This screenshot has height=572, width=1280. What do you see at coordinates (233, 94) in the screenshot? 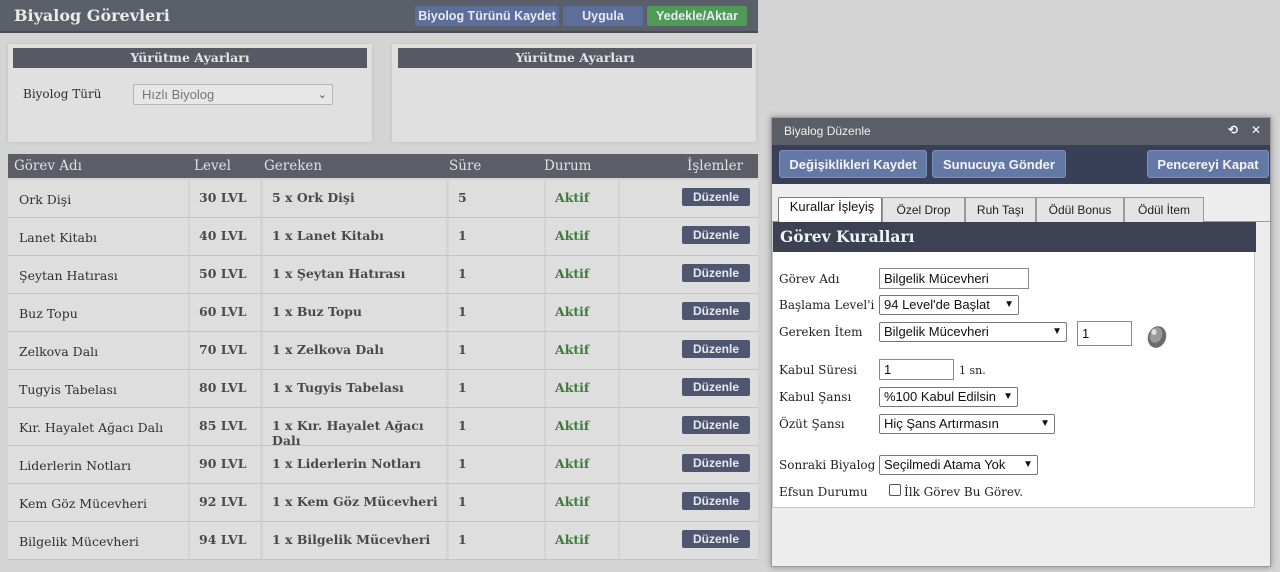
I see `biyolog-type-select: Hızlı Biyolog ⌄` at bounding box center [233, 94].